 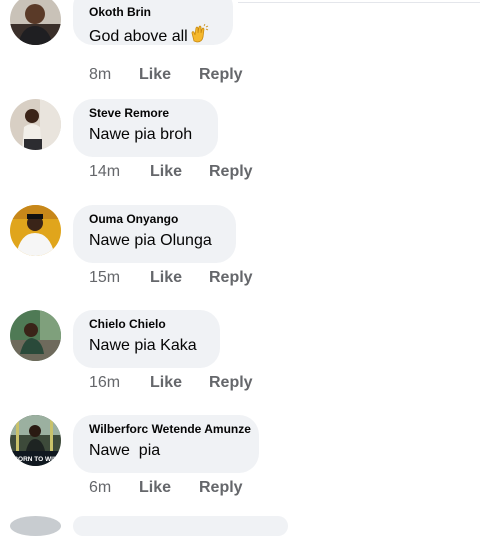 I want to click on comment-time: 16m, so click(x=104, y=383).